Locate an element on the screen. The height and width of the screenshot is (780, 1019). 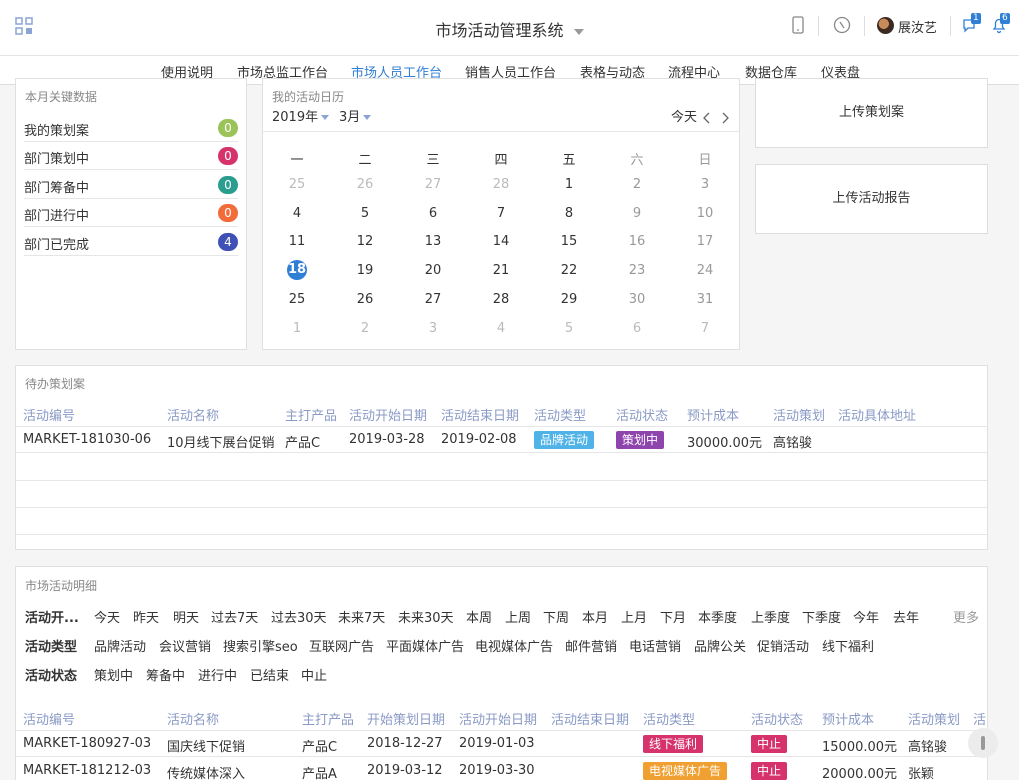
app-title: 市场活动管理系统 is located at coordinates (509, 29).